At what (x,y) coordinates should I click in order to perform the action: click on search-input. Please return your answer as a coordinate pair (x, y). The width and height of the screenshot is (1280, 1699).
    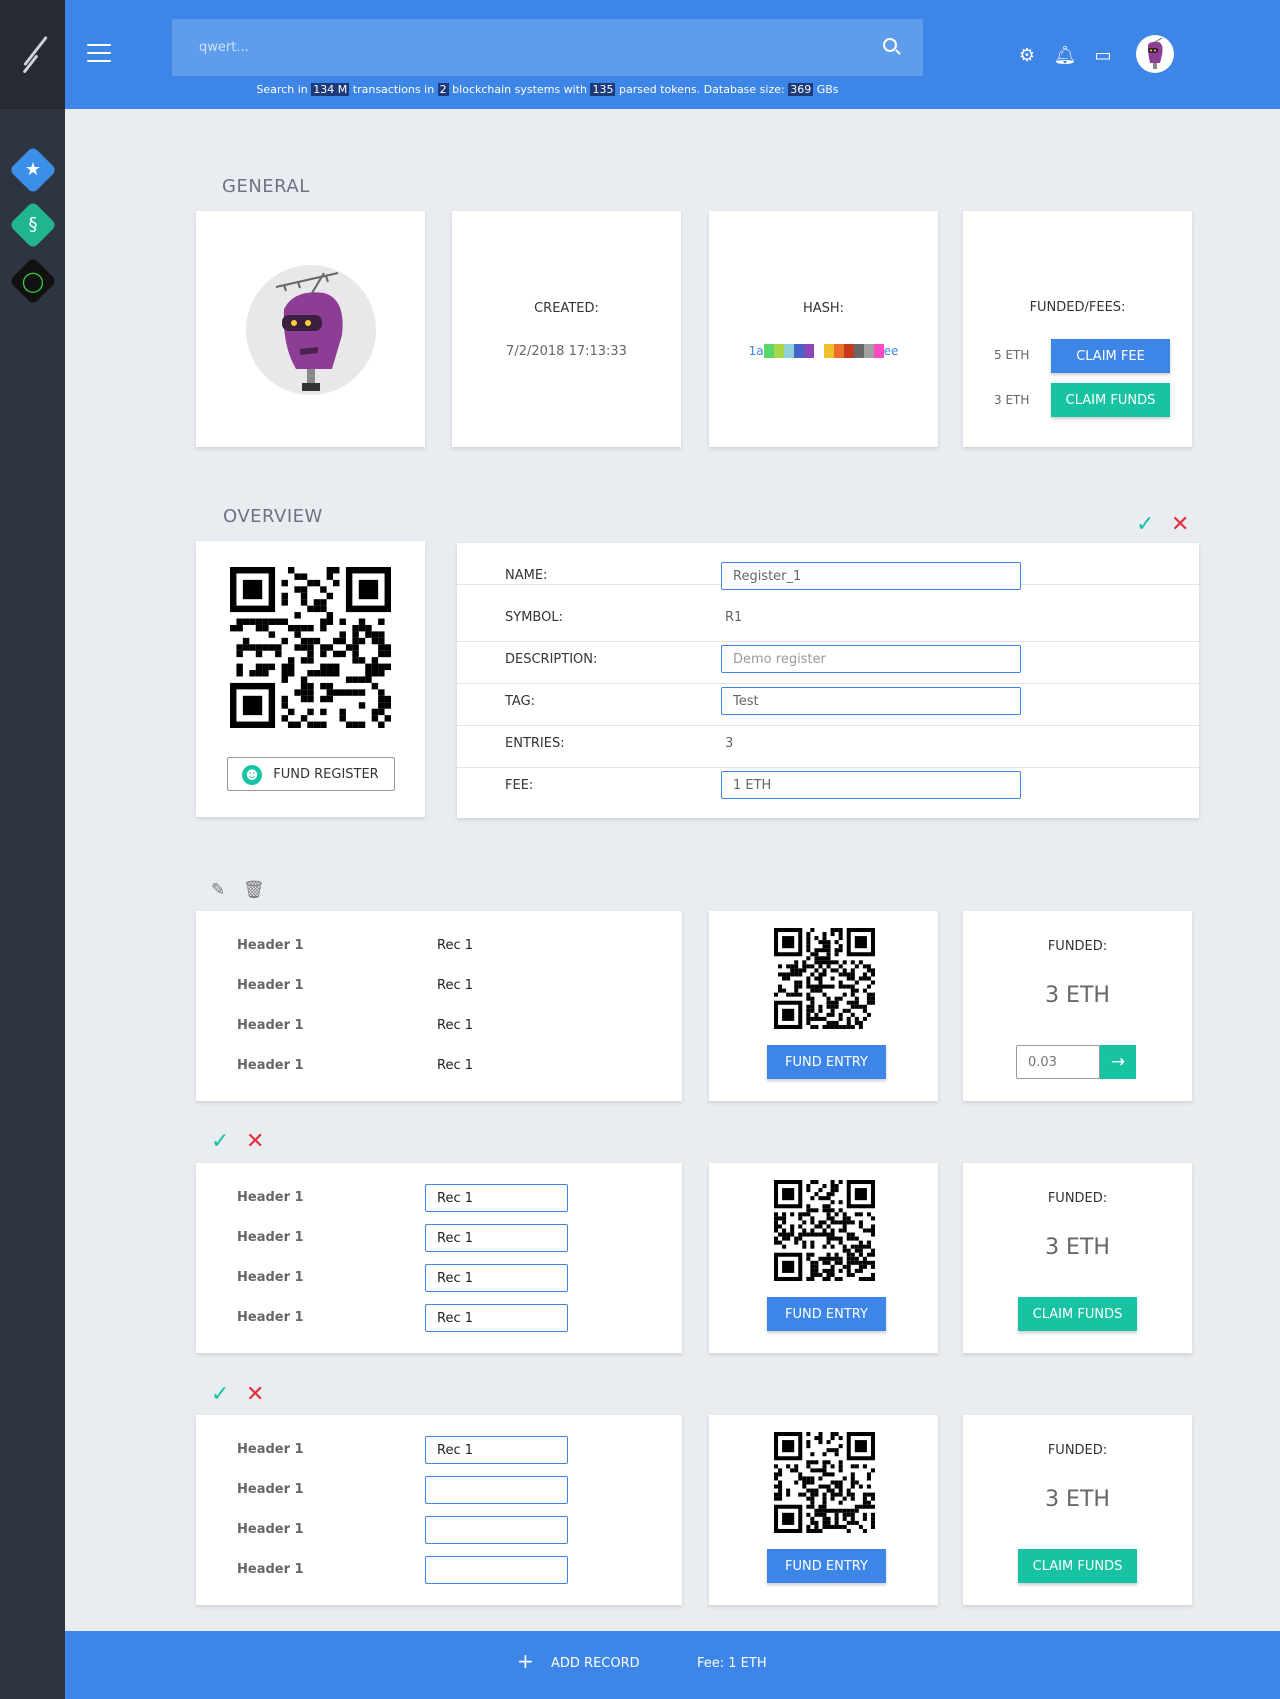
    Looking at the image, I should click on (522, 47).